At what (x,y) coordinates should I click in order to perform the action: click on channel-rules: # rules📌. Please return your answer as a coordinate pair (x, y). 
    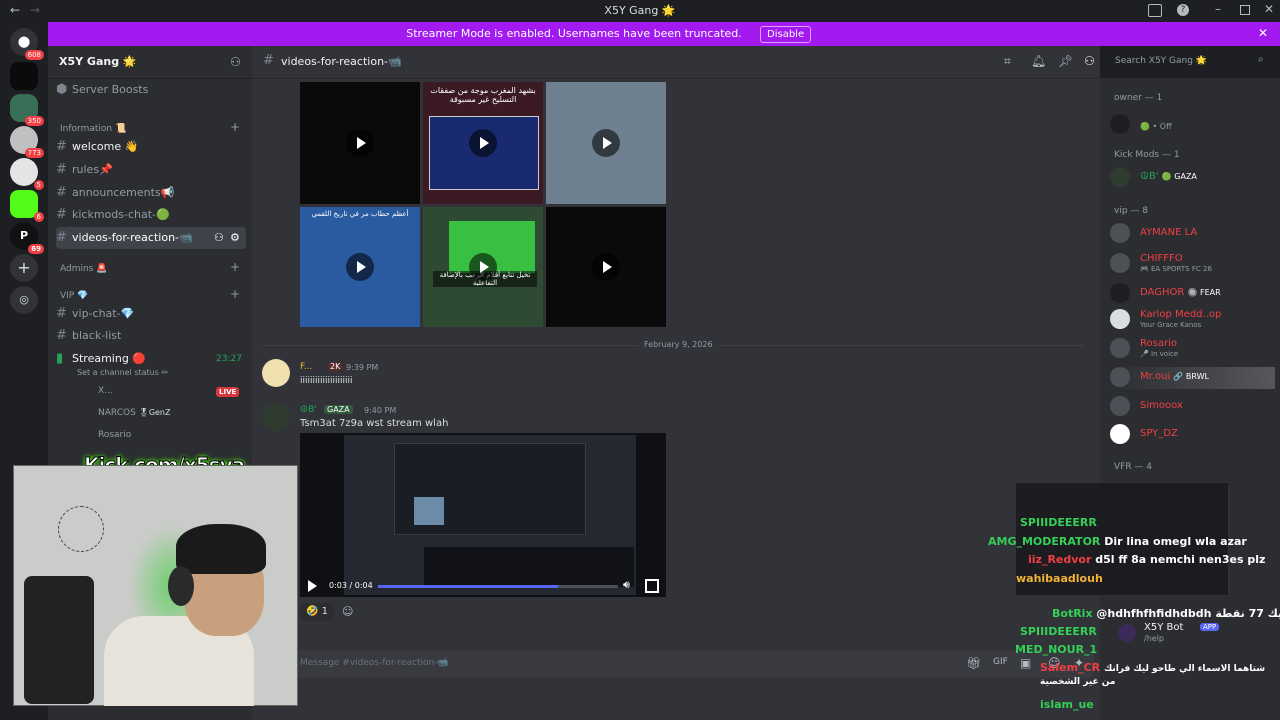
    Looking at the image, I should click on (151, 170).